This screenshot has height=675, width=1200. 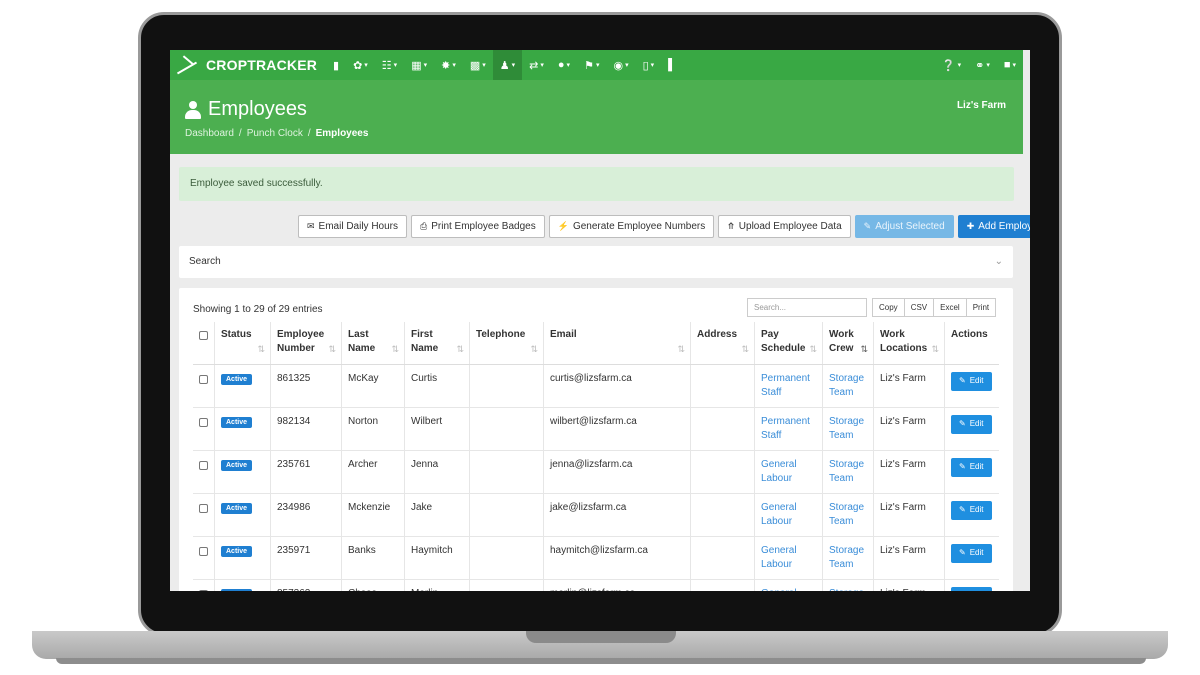 I want to click on employee-number-header: Employee Number ⇅, so click(x=306, y=343).